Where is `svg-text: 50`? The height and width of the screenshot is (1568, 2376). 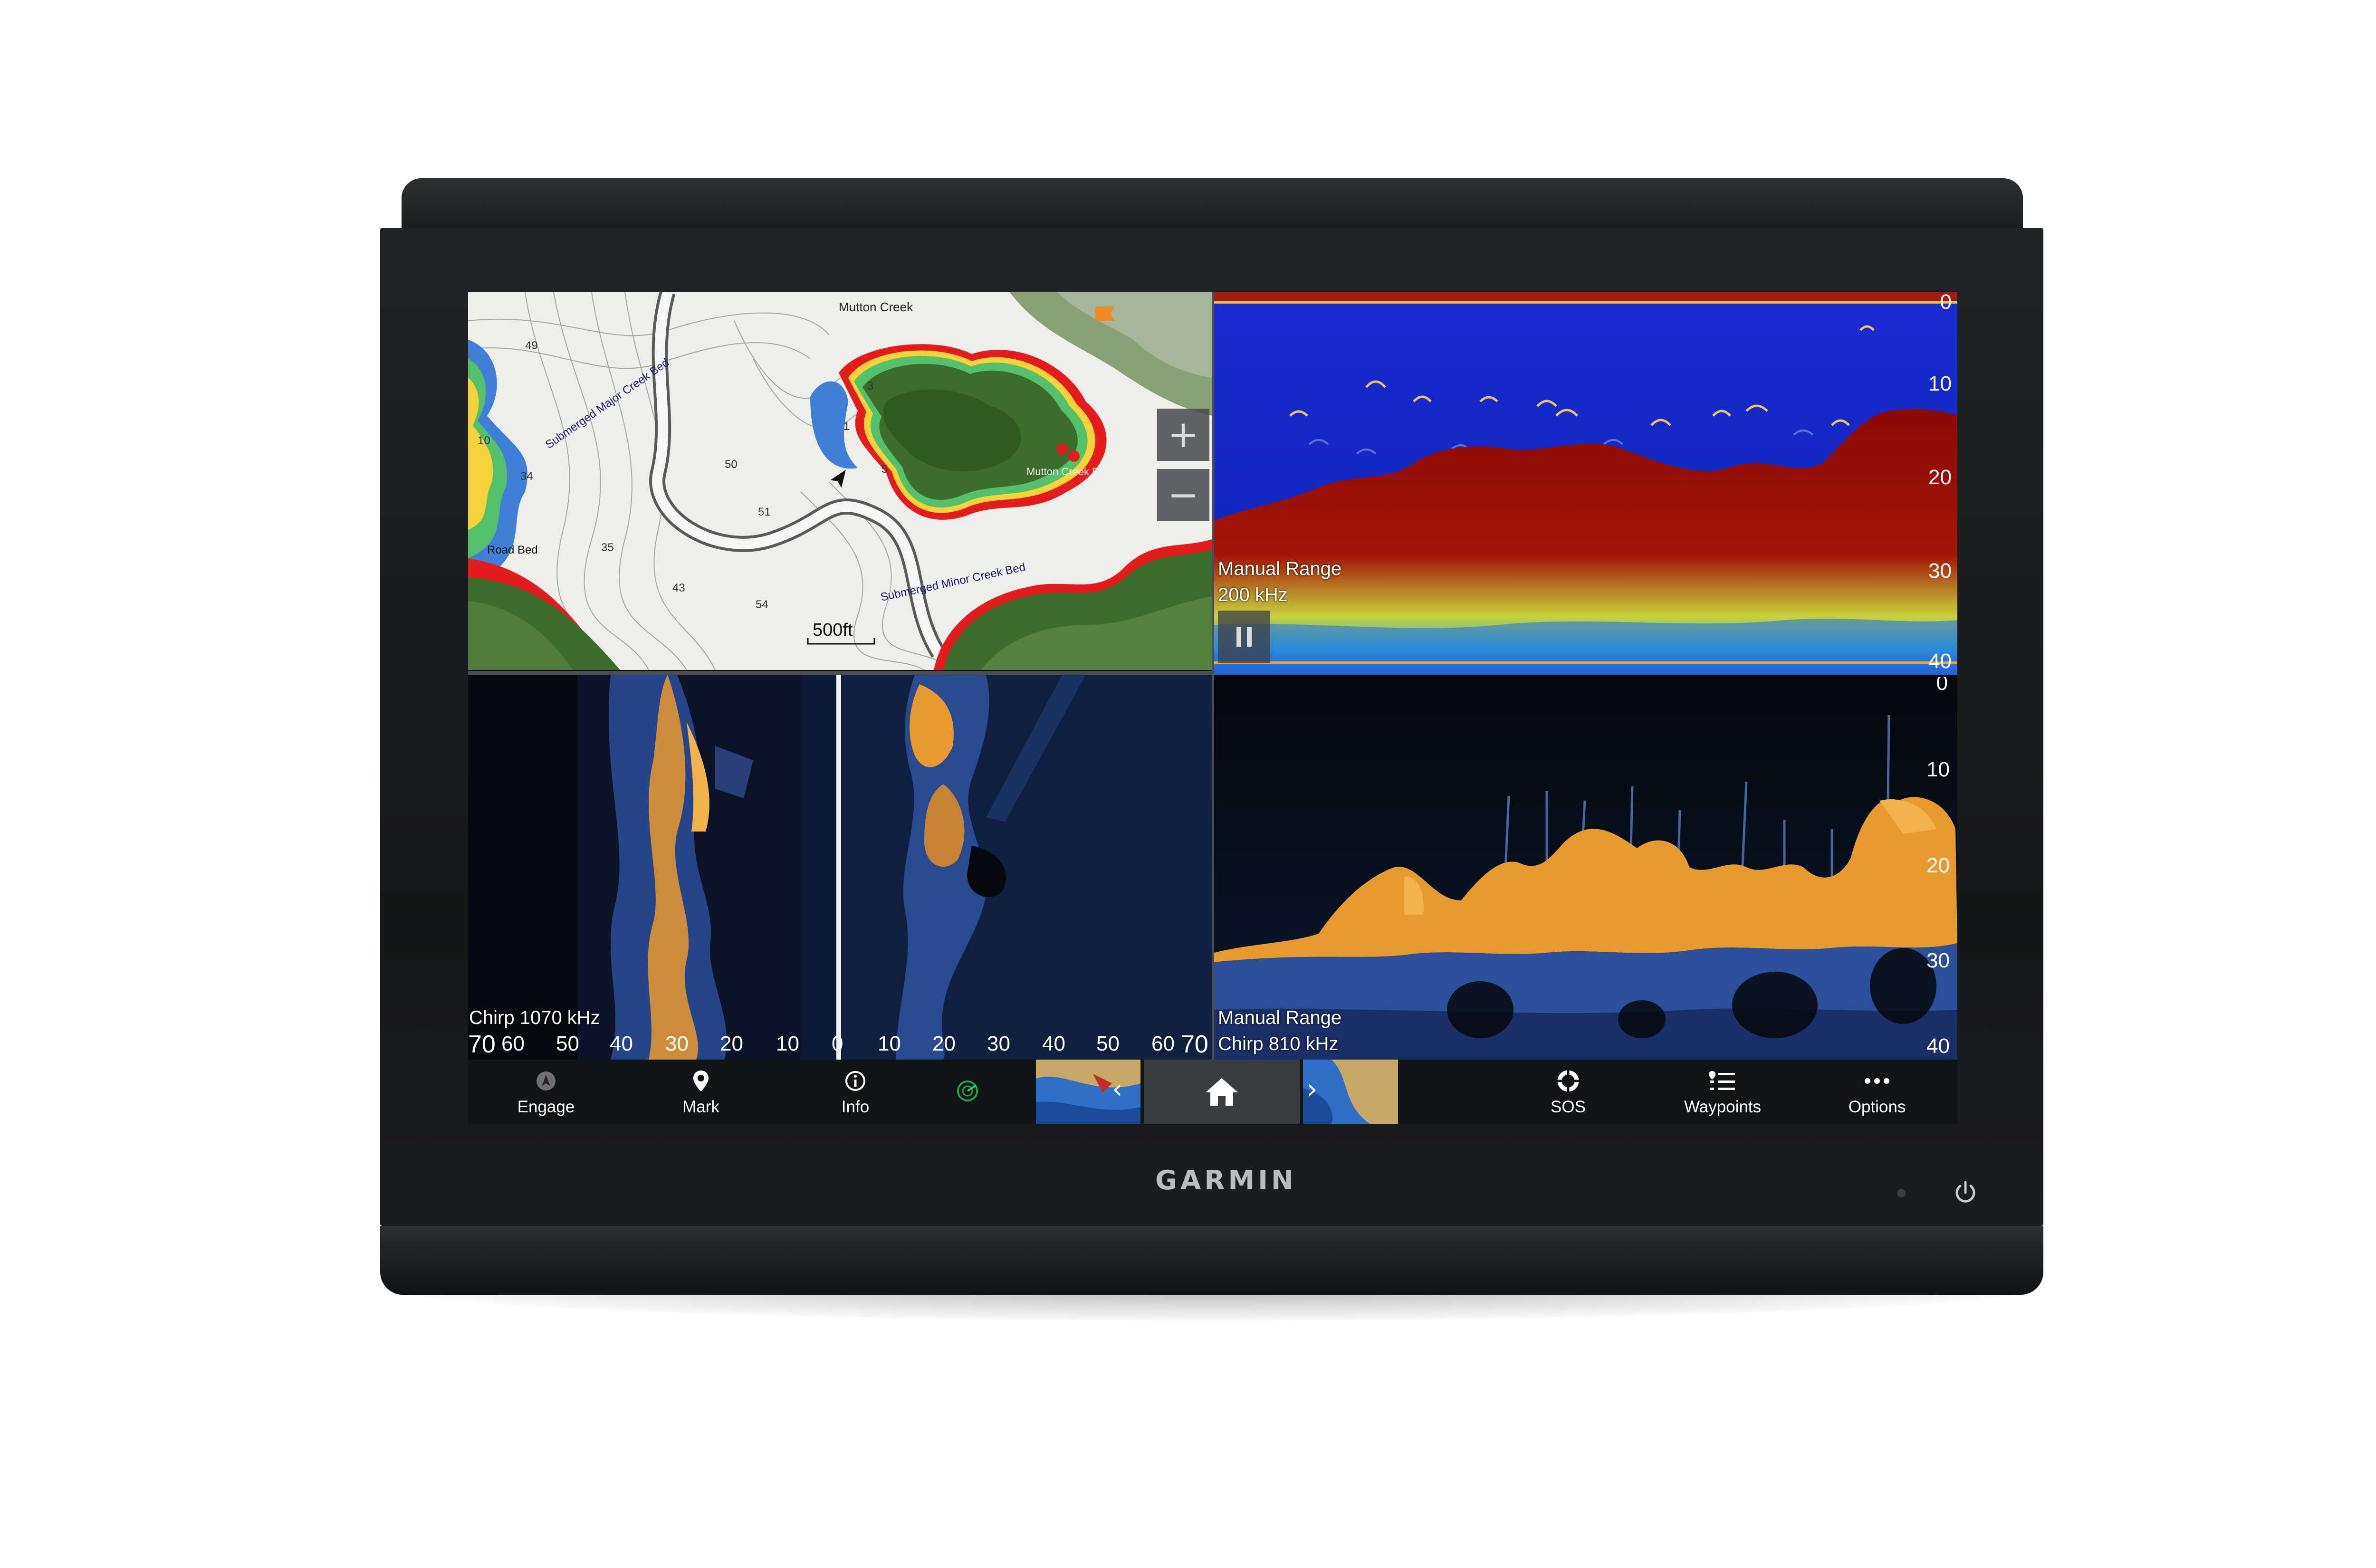
svg-text: 50 is located at coordinates (731, 465).